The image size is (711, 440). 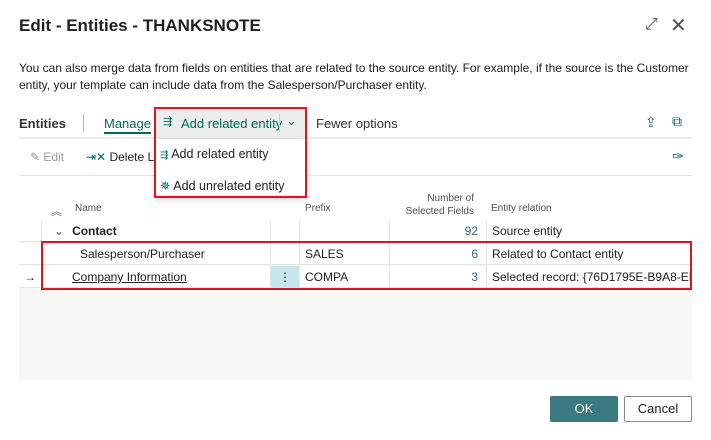 What do you see at coordinates (527, 231) in the screenshot?
I see `relation-cell: Source entity` at bounding box center [527, 231].